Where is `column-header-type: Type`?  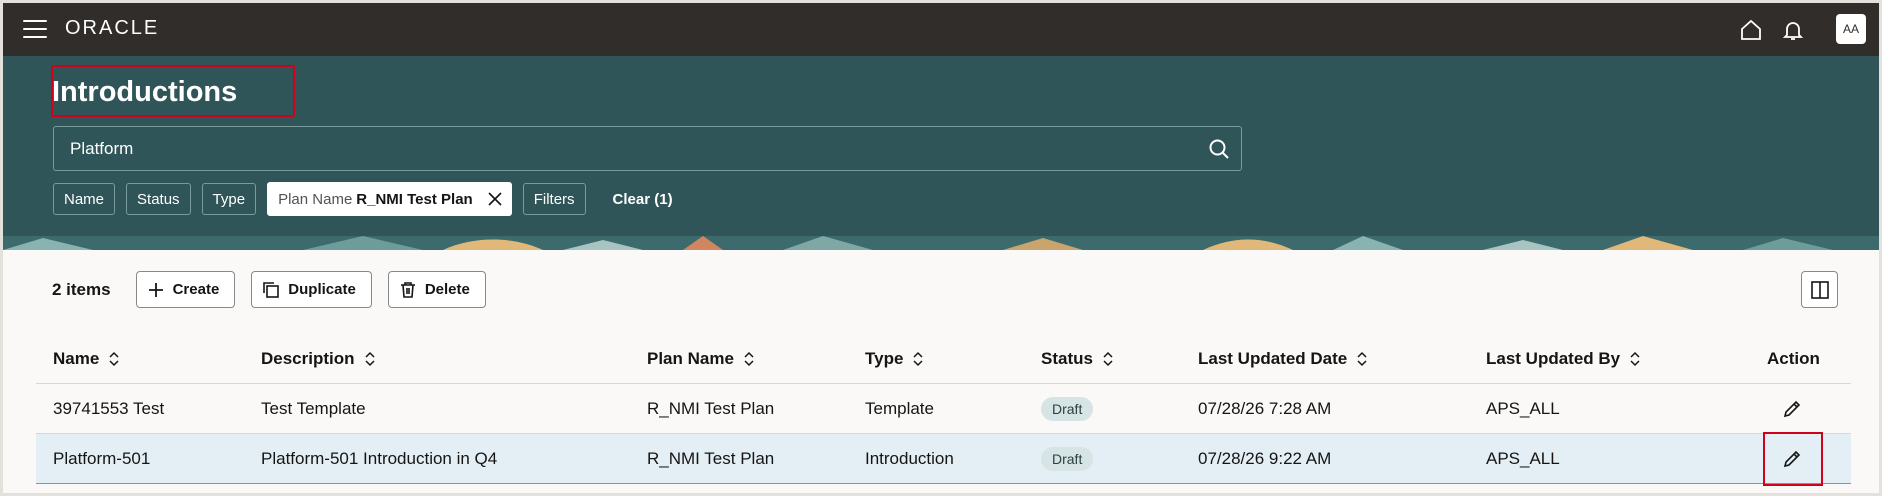
column-header-type: Type is located at coordinates (894, 359).